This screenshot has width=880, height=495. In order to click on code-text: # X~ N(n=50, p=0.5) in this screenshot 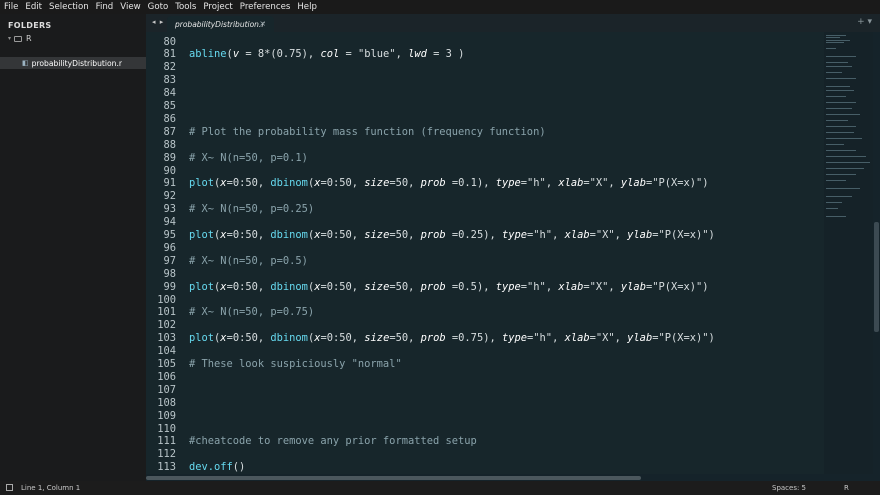, I will do `click(248, 261)`.